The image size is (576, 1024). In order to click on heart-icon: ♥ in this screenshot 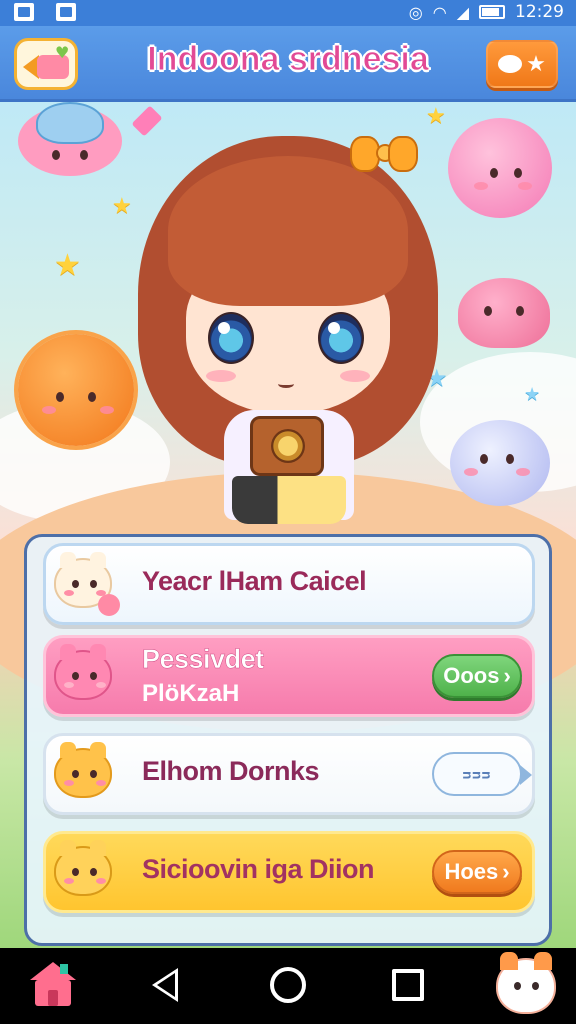, I will do `click(62, 52)`.